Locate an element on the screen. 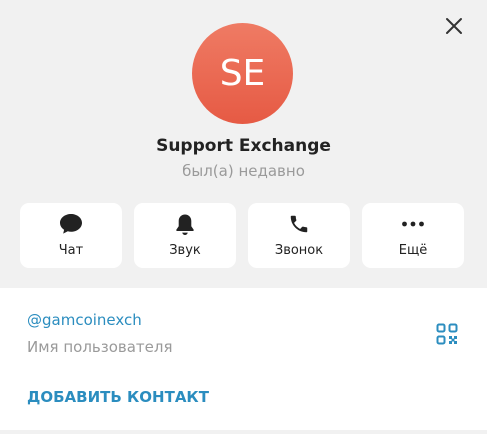 This screenshot has width=487, height=434. close-icon is located at coordinates (454, 26).